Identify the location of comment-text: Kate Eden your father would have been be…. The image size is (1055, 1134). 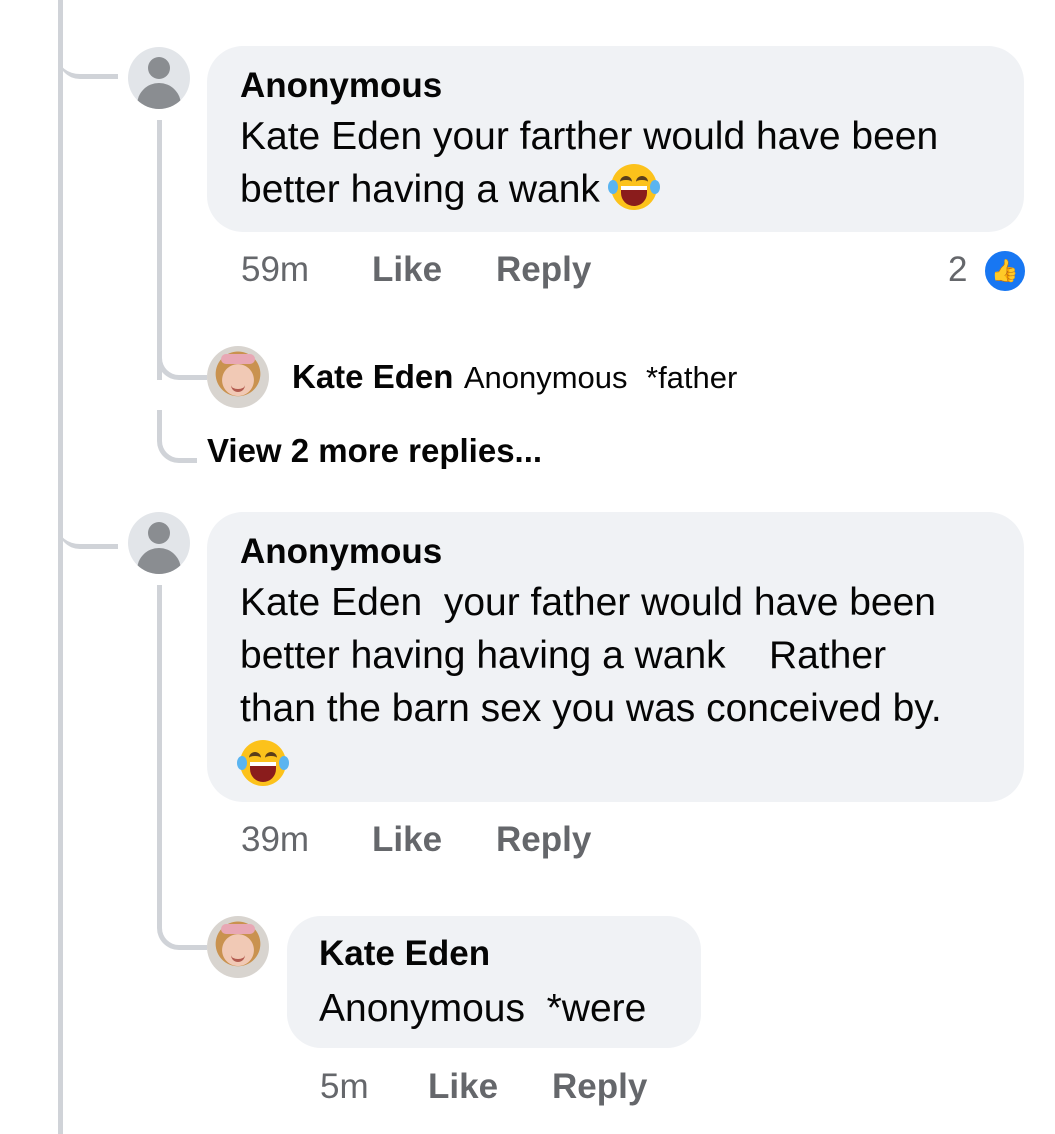
(591, 655).